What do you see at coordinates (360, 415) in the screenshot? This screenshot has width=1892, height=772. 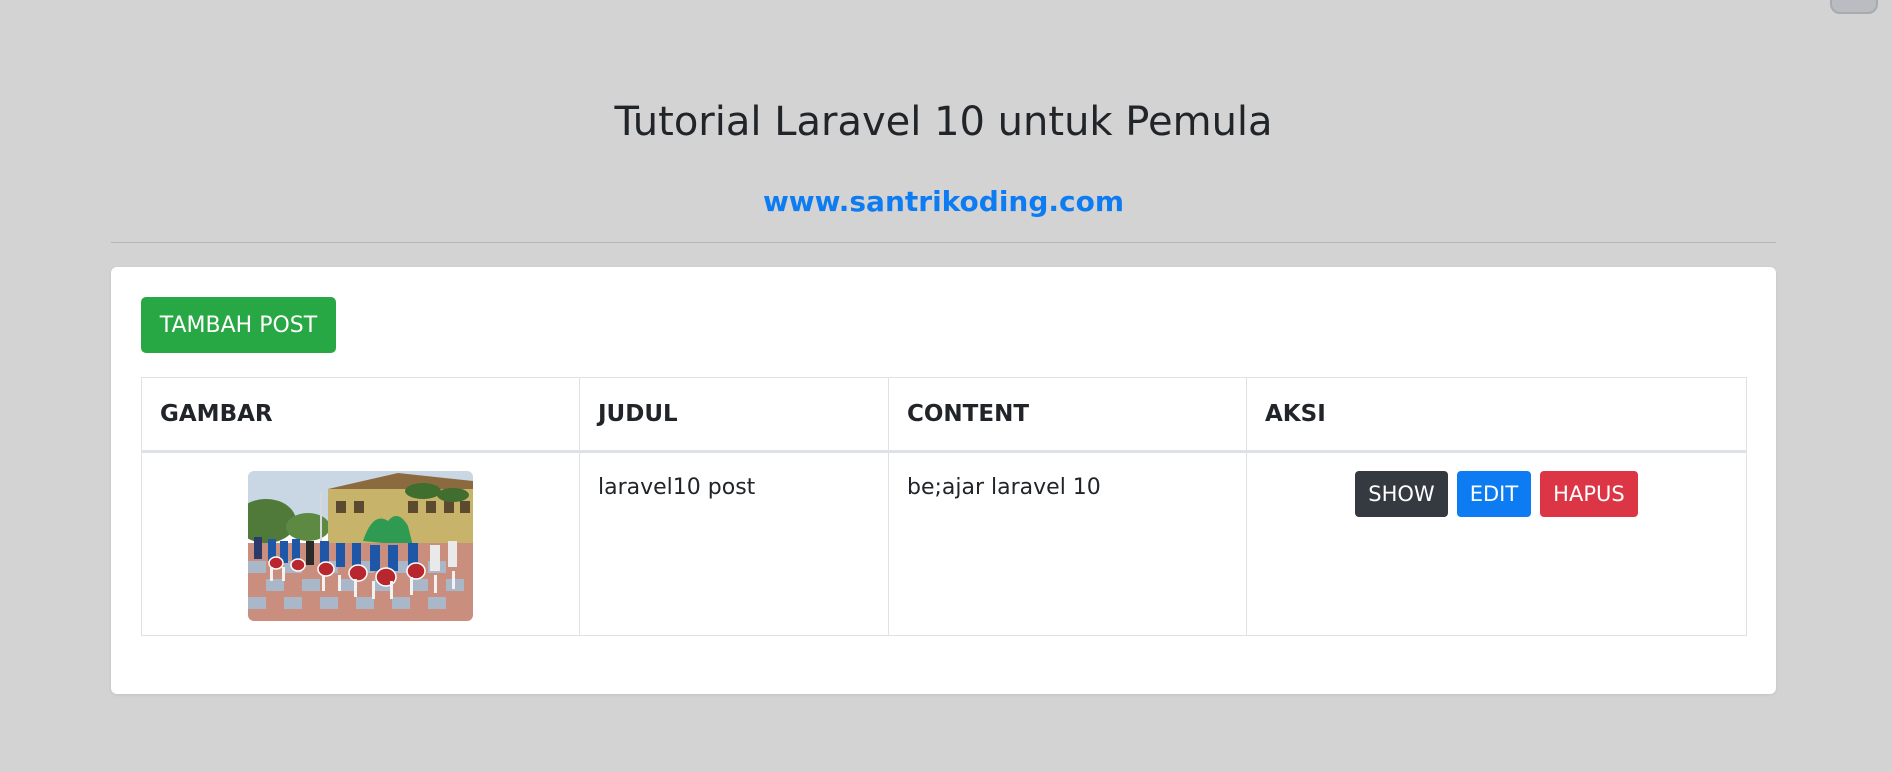 I see `column-header-gambar: GAMBAR` at bounding box center [360, 415].